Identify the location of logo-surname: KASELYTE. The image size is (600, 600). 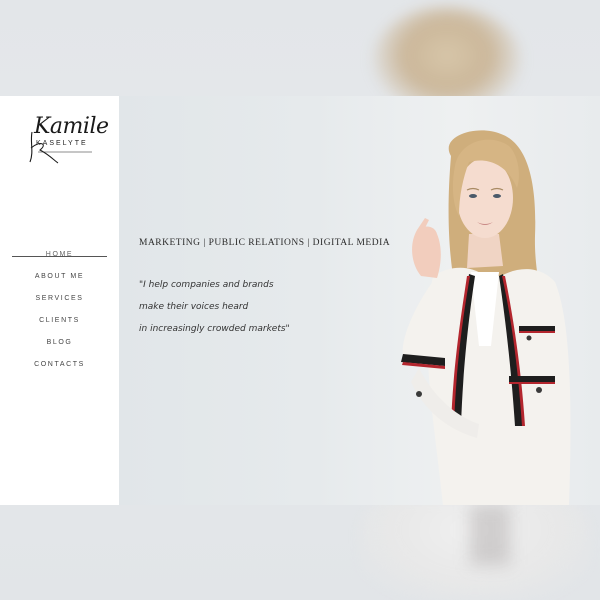
(62, 143).